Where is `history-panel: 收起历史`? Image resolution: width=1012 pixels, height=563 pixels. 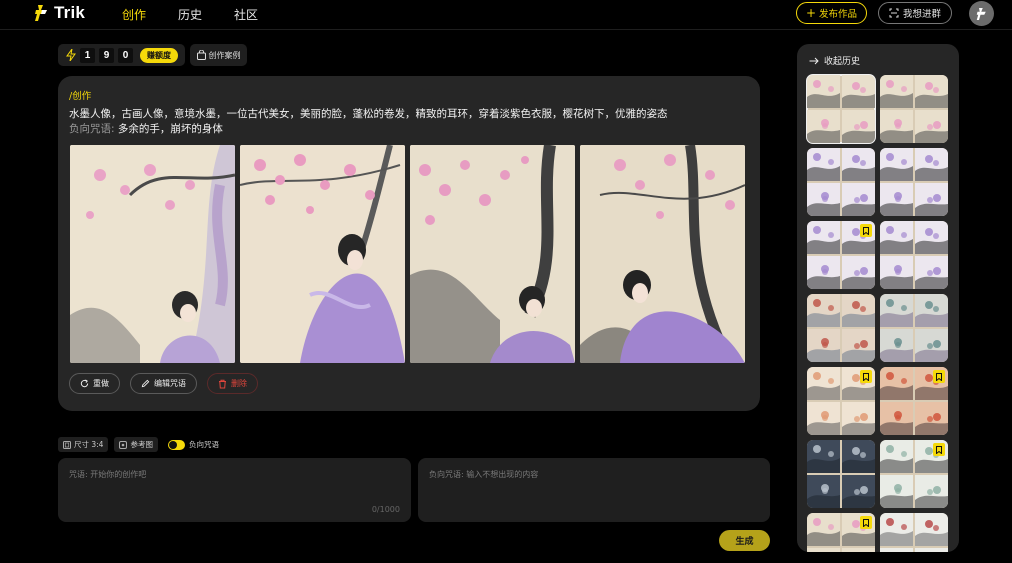
history-panel: 收起历史 is located at coordinates (878, 298).